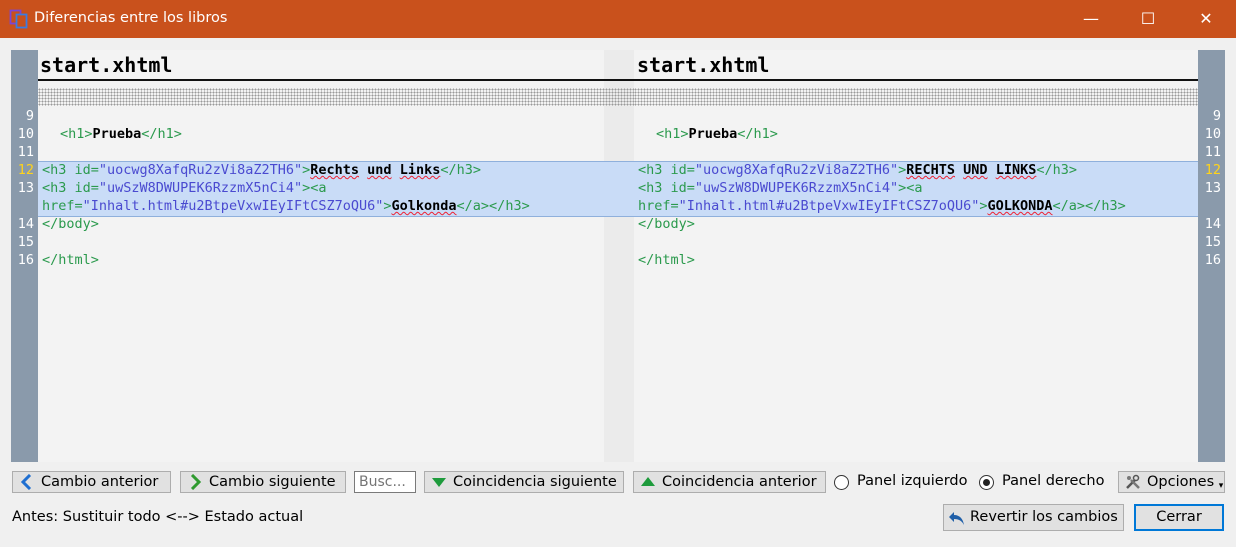  I want to click on triangle-up-icon, so click(648, 481).